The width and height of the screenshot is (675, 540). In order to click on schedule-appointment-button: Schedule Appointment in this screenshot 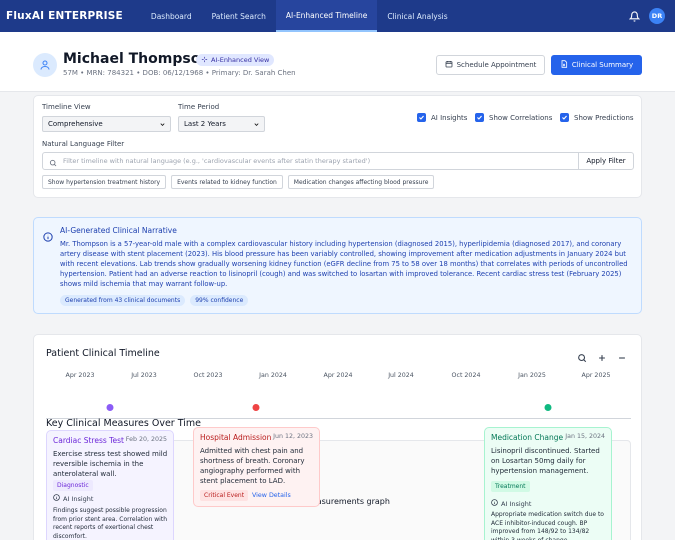, I will do `click(490, 65)`.